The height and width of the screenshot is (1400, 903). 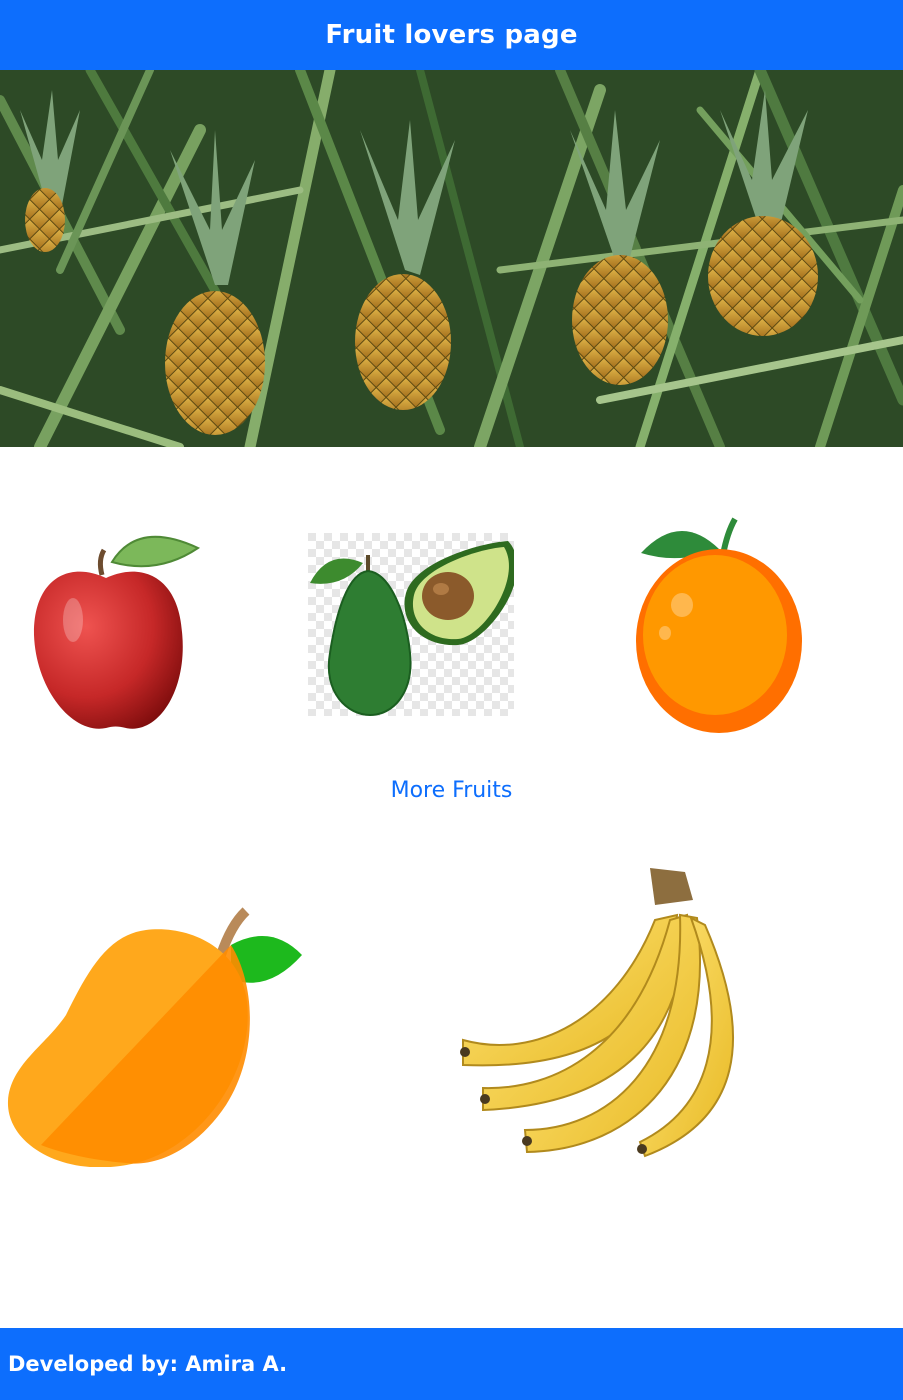 What do you see at coordinates (117, 632) in the screenshot?
I see `apple-image` at bounding box center [117, 632].